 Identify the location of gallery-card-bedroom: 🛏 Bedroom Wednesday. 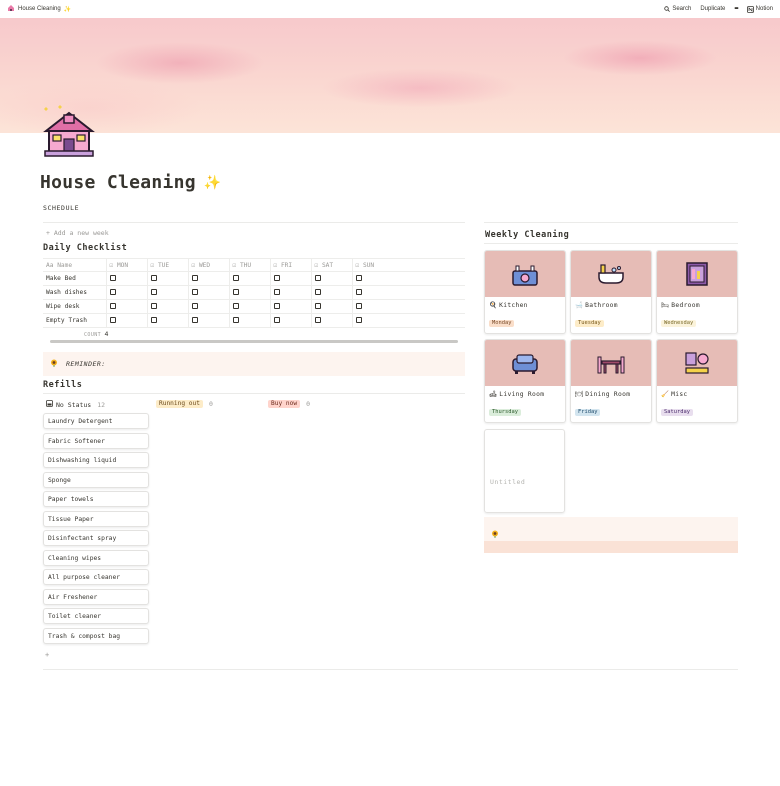
(697, 292).